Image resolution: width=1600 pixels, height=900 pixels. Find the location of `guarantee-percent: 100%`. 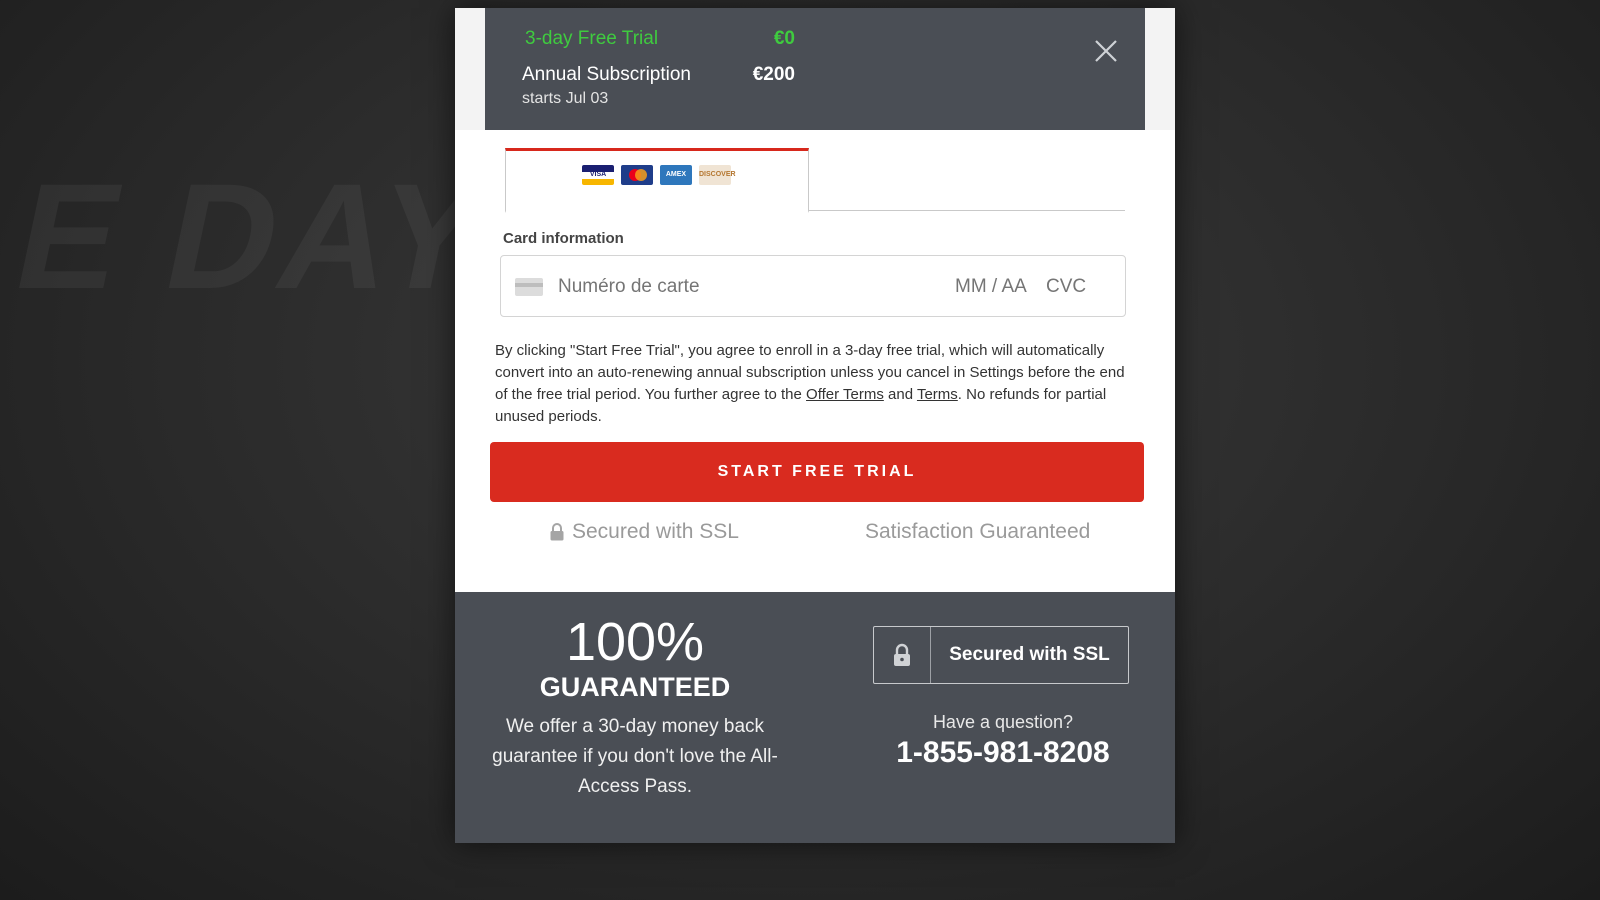

guarantee-percent: 100% is located at coordinates (635, 642).